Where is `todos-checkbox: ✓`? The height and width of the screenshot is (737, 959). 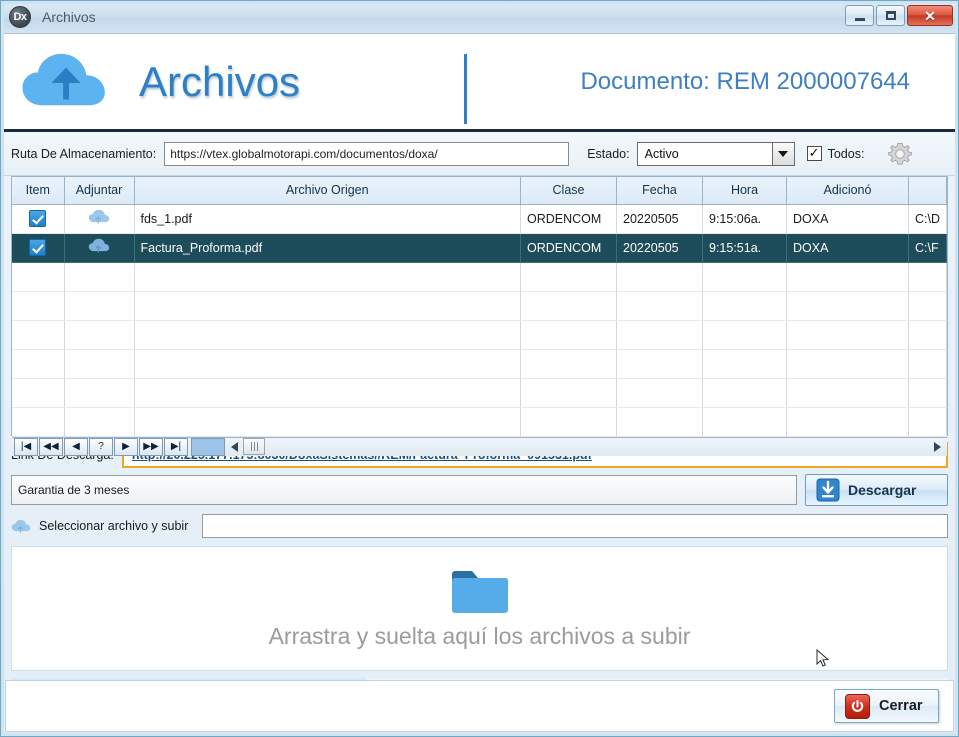
todos-checkbox: ✓ is located at coordinates (814, 153).